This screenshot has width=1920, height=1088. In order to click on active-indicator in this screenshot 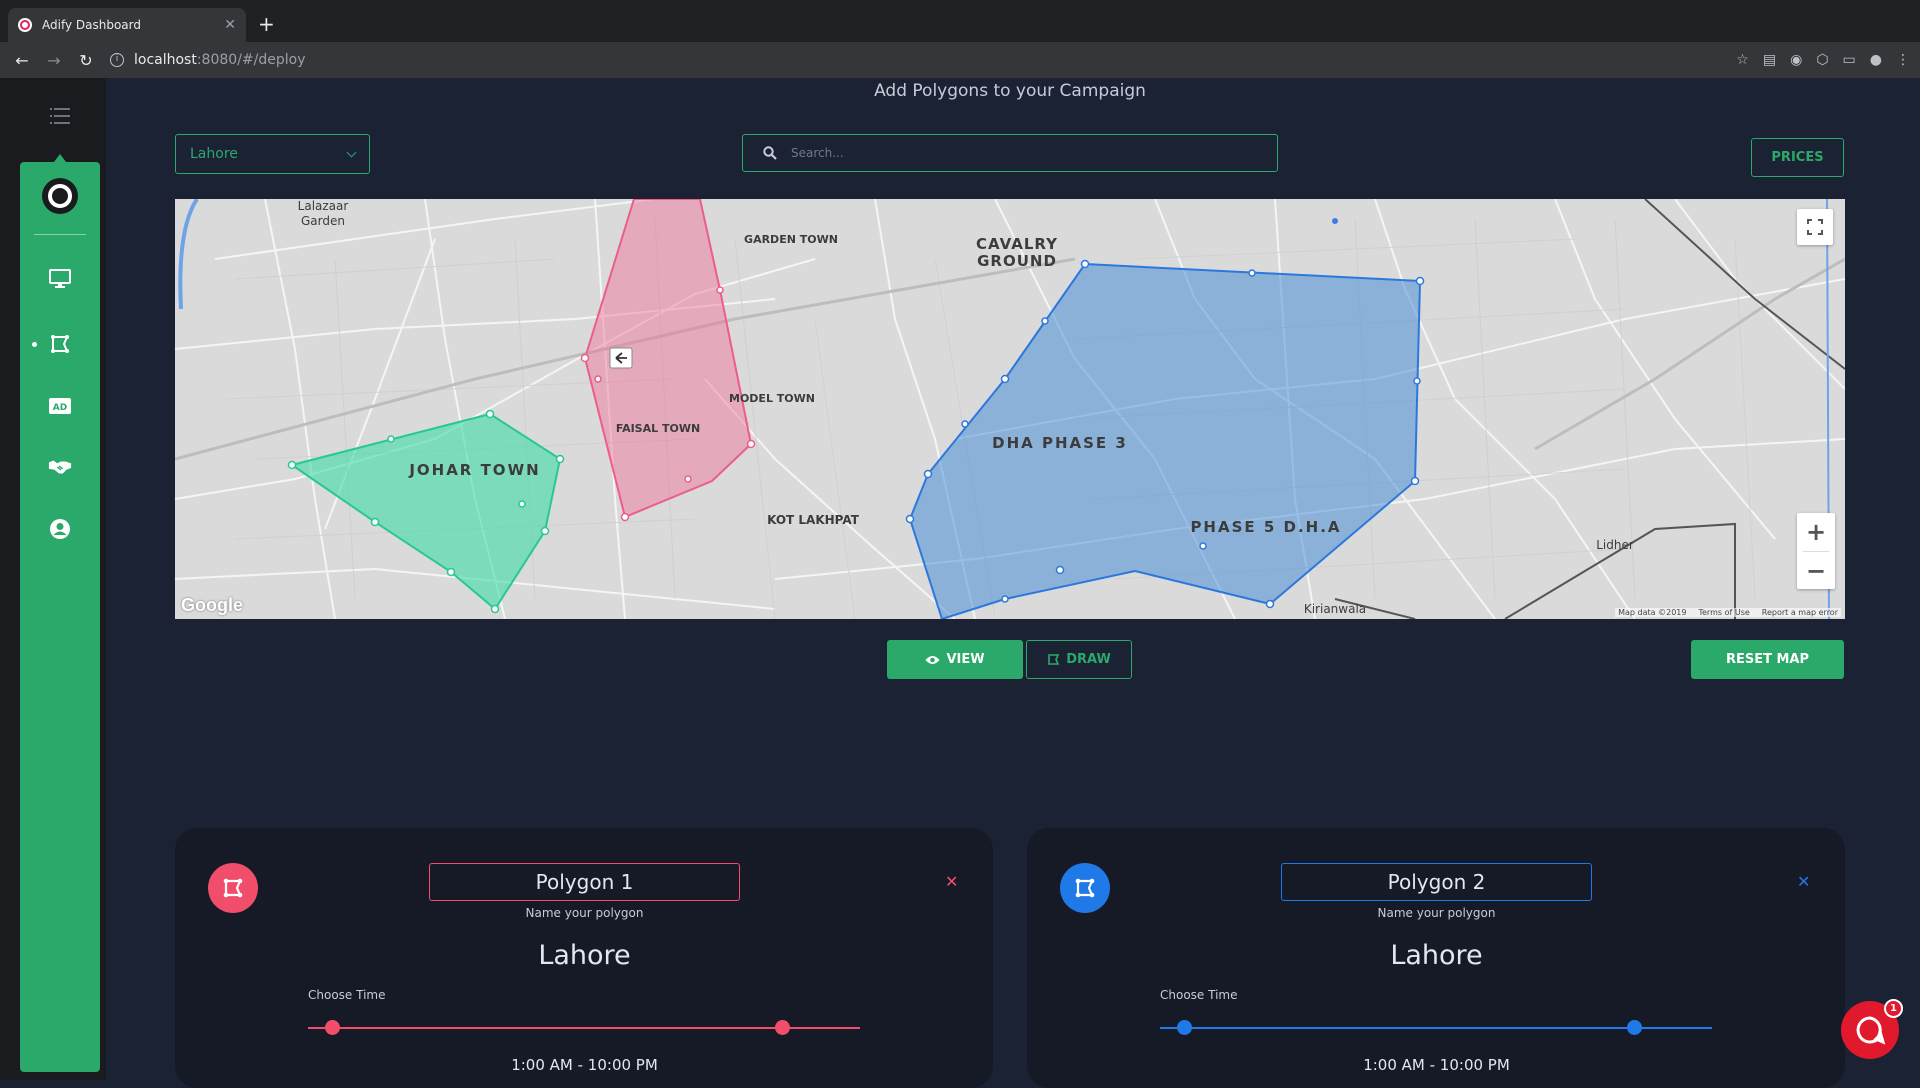, I will do `click(34, 344)`.